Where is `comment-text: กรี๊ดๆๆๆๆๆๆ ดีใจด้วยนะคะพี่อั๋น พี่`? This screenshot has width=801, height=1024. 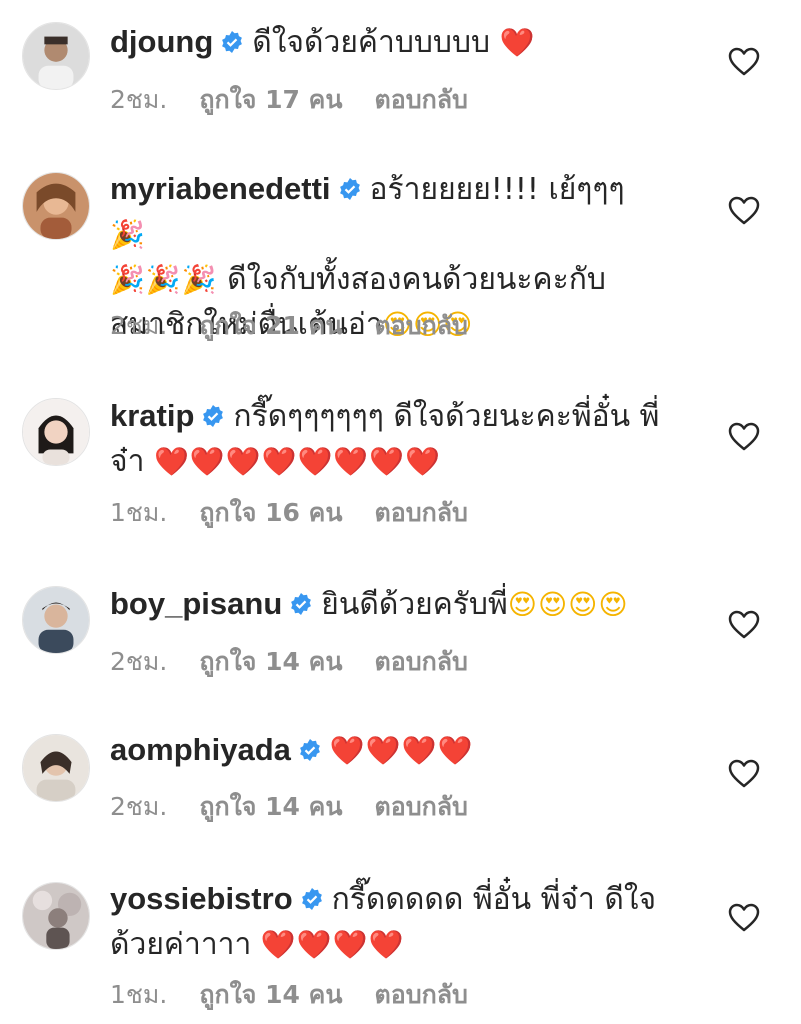
comment-text: กรี๊ดๆๆๆๆๆๆ ดีใจด้วยนะคะพี่อั๋น พี่ is located at coordinates (446, 416).